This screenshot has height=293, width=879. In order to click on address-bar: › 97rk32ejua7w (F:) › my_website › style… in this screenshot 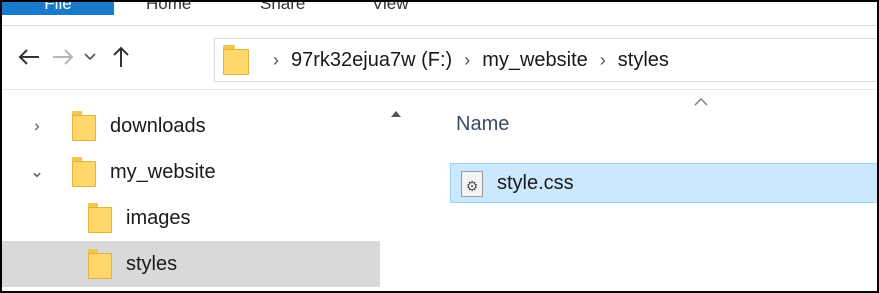, I will do `click(545, 60)`.